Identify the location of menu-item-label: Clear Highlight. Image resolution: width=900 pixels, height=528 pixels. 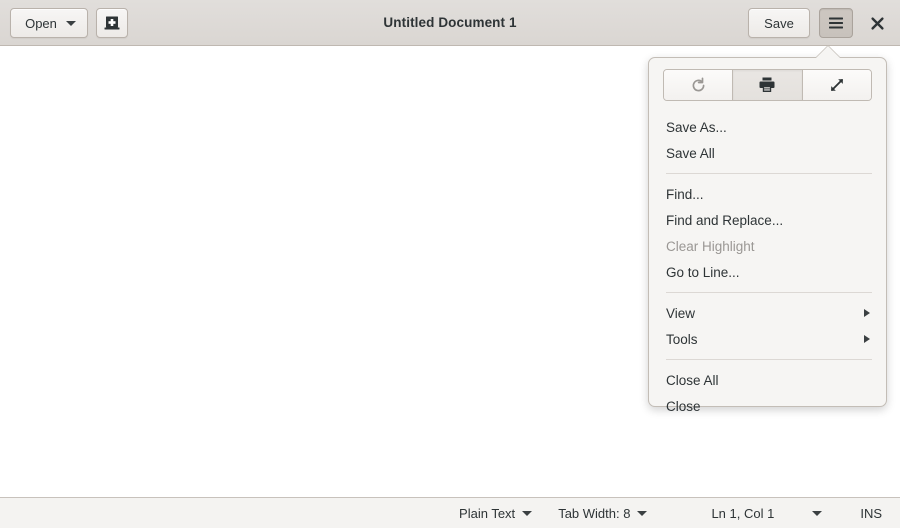
(710, 246).